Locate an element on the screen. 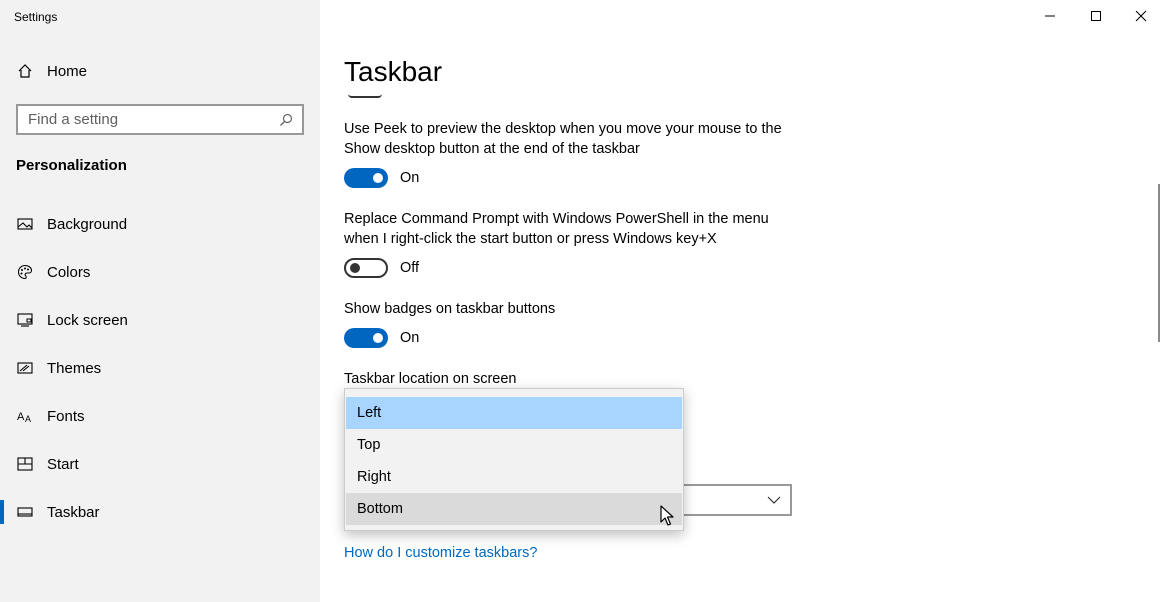 This screenshot has width=1164, height=602. close-button is located at coordinates (1141, 16).